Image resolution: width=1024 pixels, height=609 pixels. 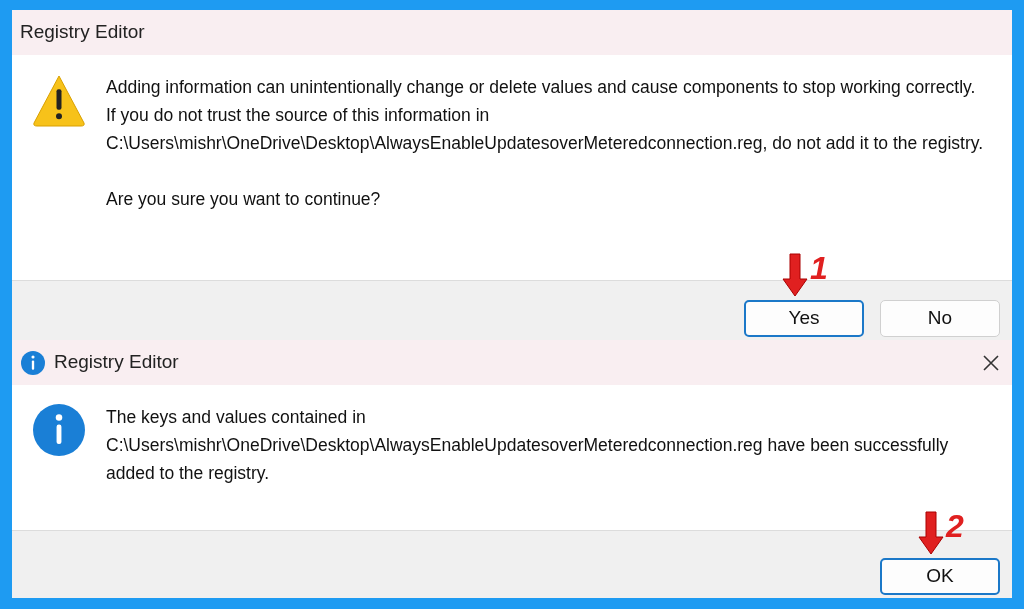 I want to click on dialog-button: No, so click(x=940, y=318).